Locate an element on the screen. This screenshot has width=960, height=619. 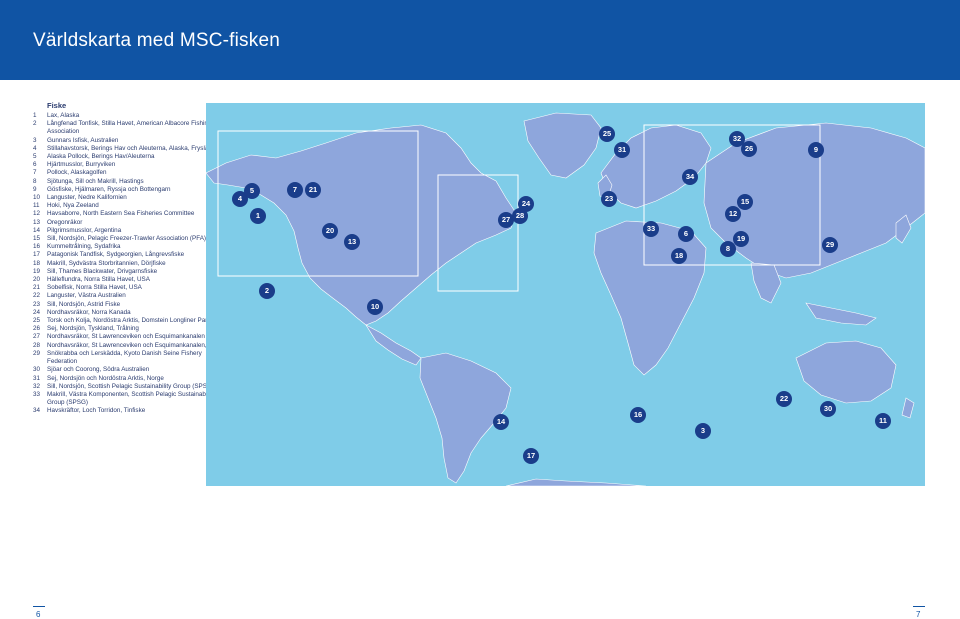
legend-item: 11 Hoki, Nya Zeeland is located at coordinates (133, 206).